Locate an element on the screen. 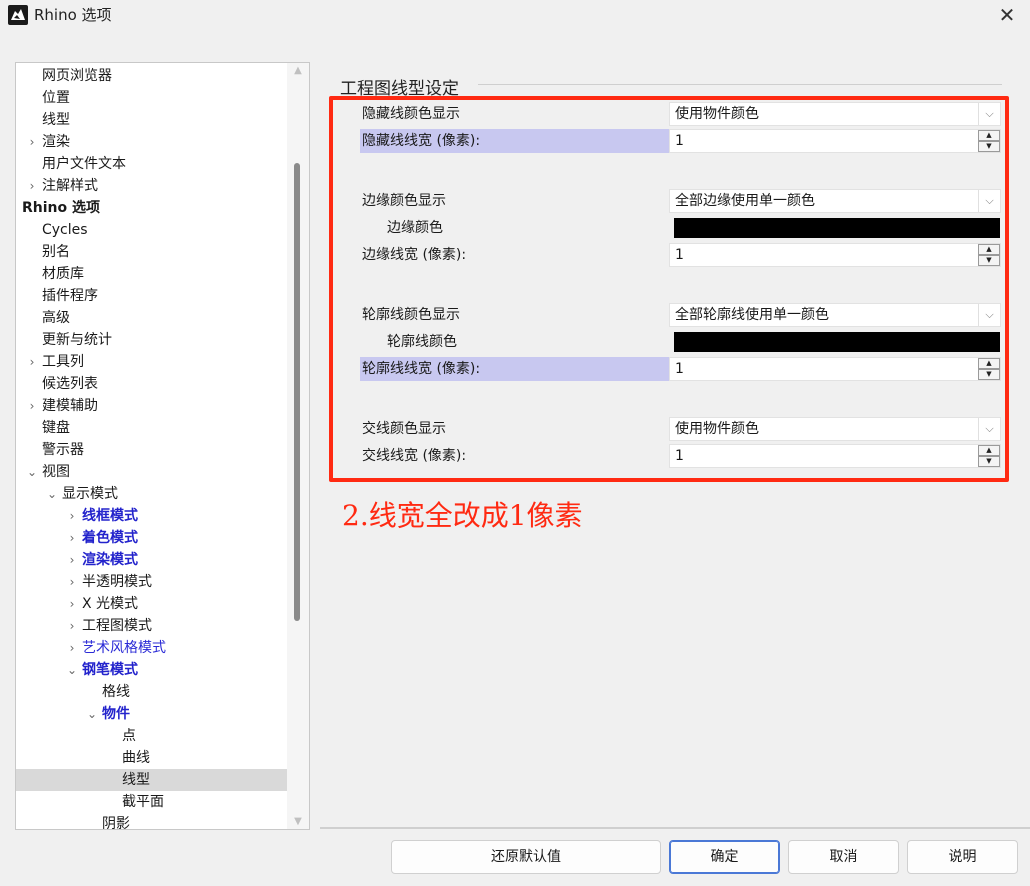 This screenshot has width=1030, height=886. scrollbar-thumb is located at coordinates (297, 392).